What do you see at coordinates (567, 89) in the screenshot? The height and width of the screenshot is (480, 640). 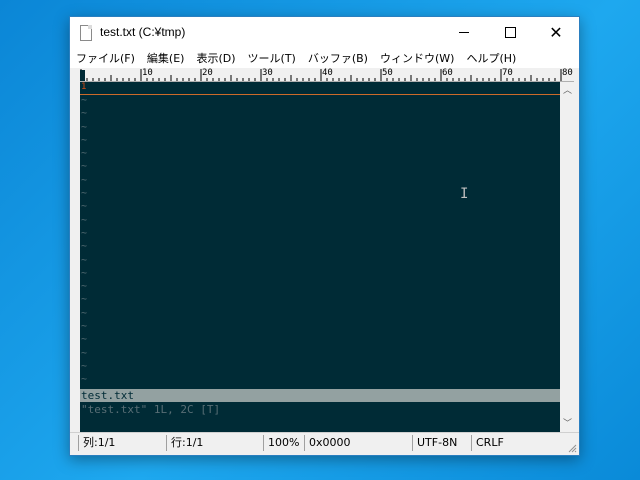 I see `scroll-up-icon: ︿` at bounding box center [567, 89].